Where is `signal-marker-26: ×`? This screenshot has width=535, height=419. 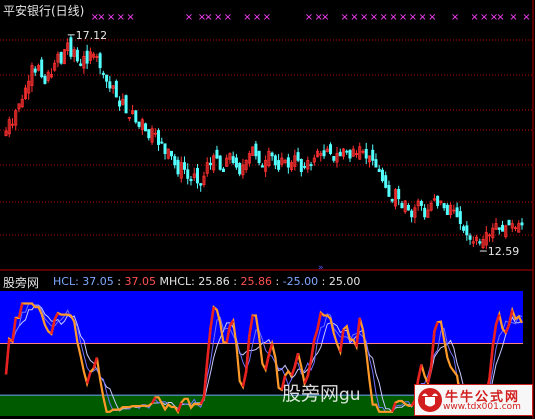 signal-marker-26: × is located at coordinates (455, 17).